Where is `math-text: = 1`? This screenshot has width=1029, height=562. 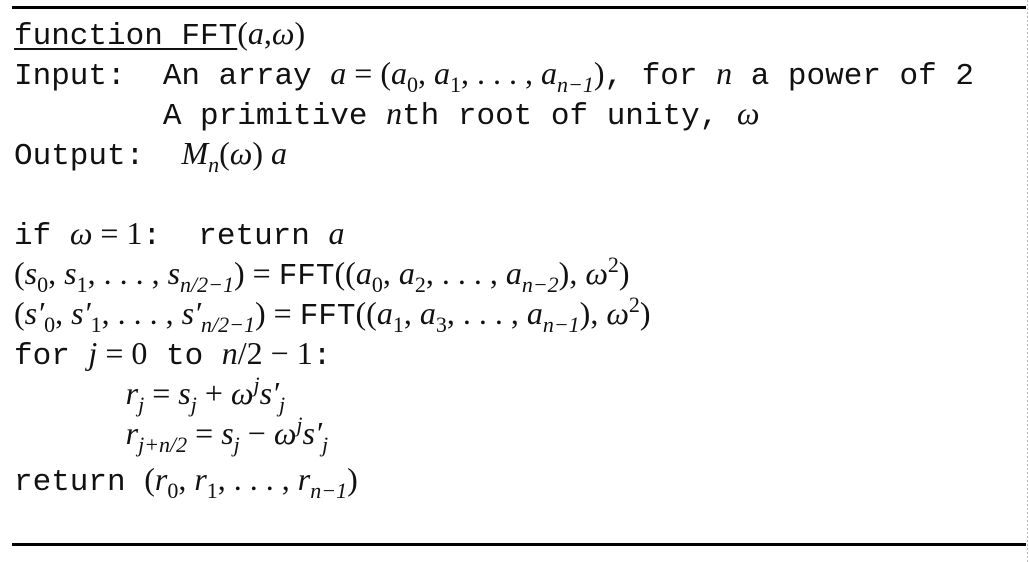 math-text: = 1 is located at coordinates (117, 233).